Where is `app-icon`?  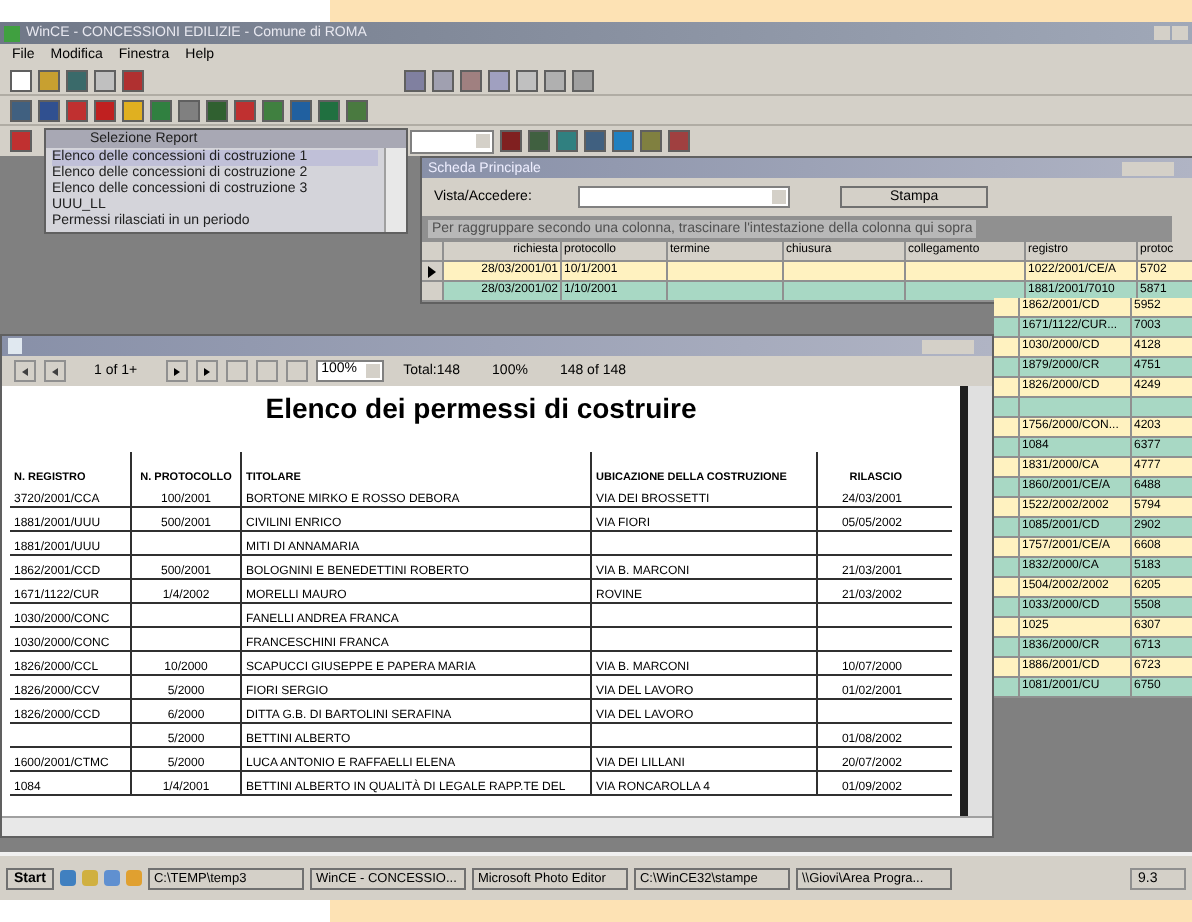
app-icon is located at coordinates (12, 33).